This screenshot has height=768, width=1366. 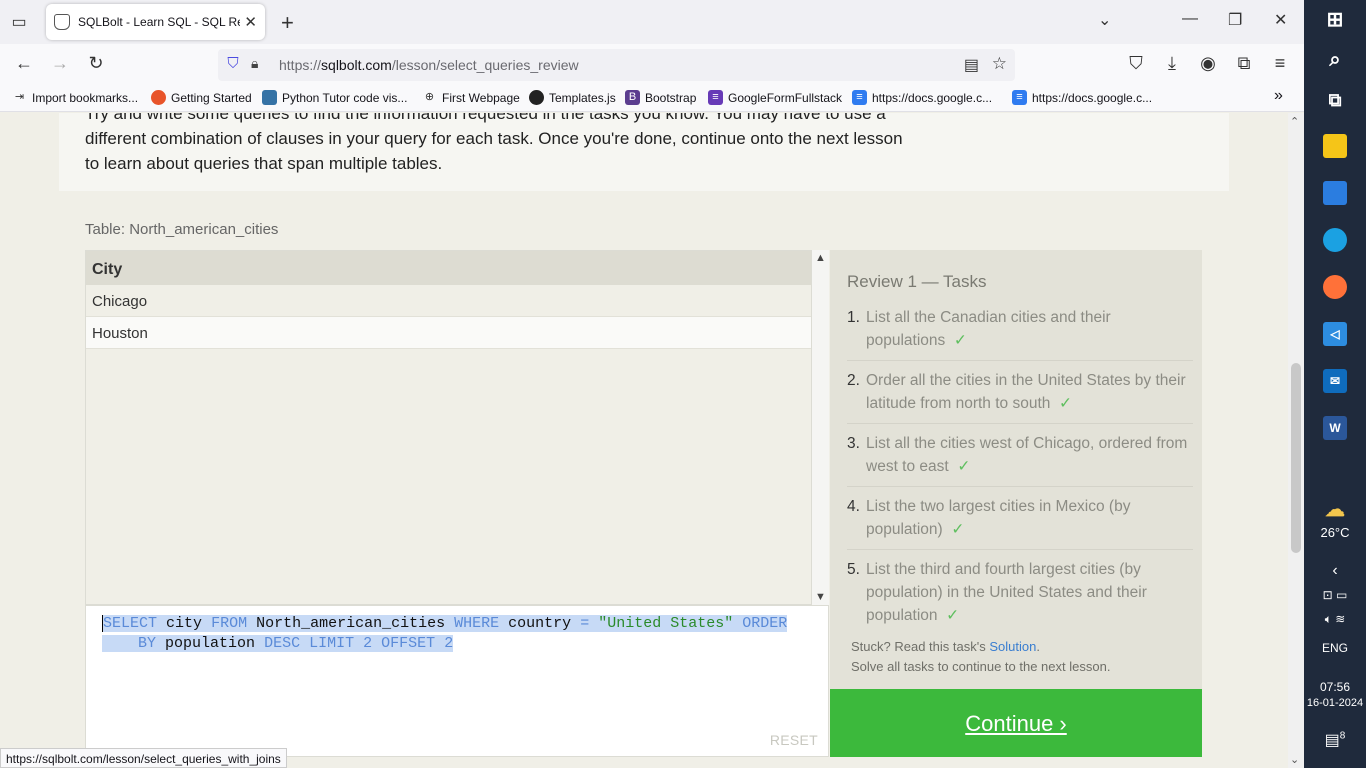 What do you see at coordinates (24, 63) in the screenshot?
I see `back-icon: ←` at bounding box center [24, 63].